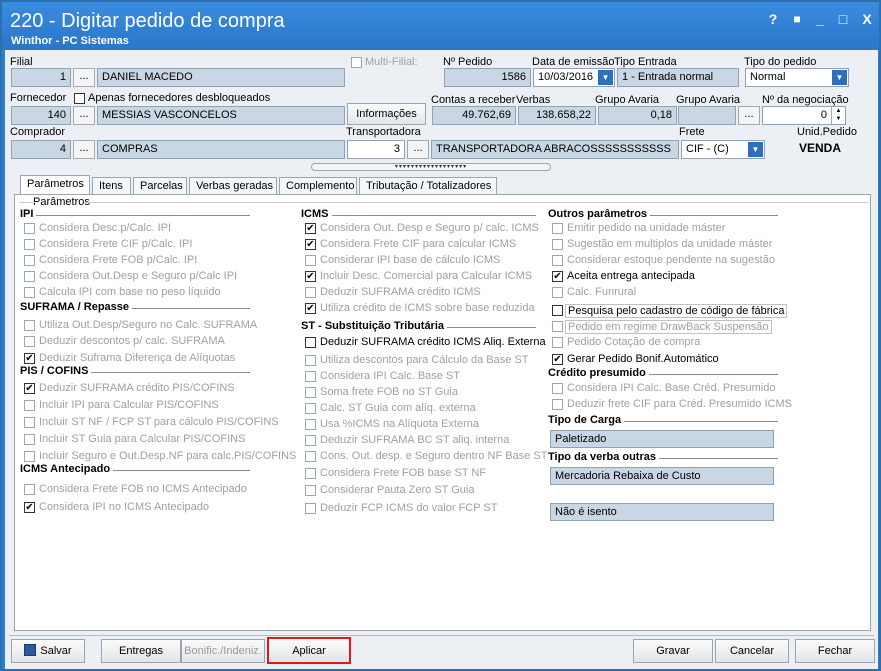 This screenshot has height=671, width=881. I want to click on fechar-button: Fechar, so click(835, 651).